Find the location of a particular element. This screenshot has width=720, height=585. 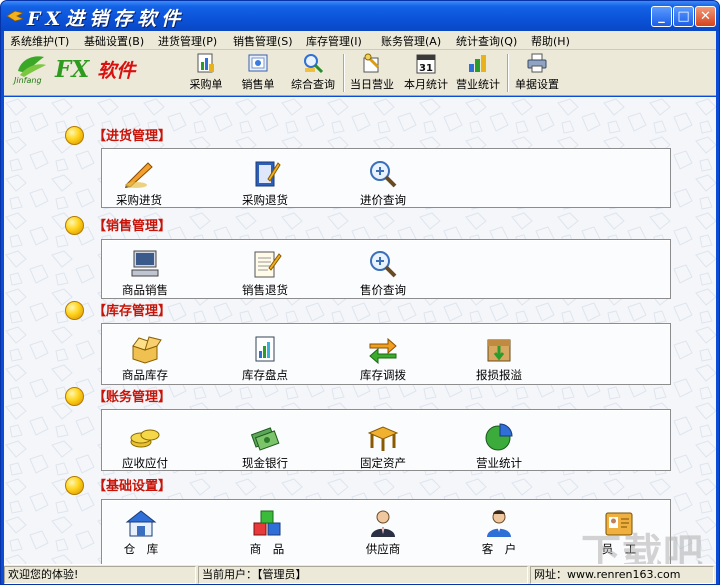

calendar-icon: 31 is located at coordinates (426, 64).